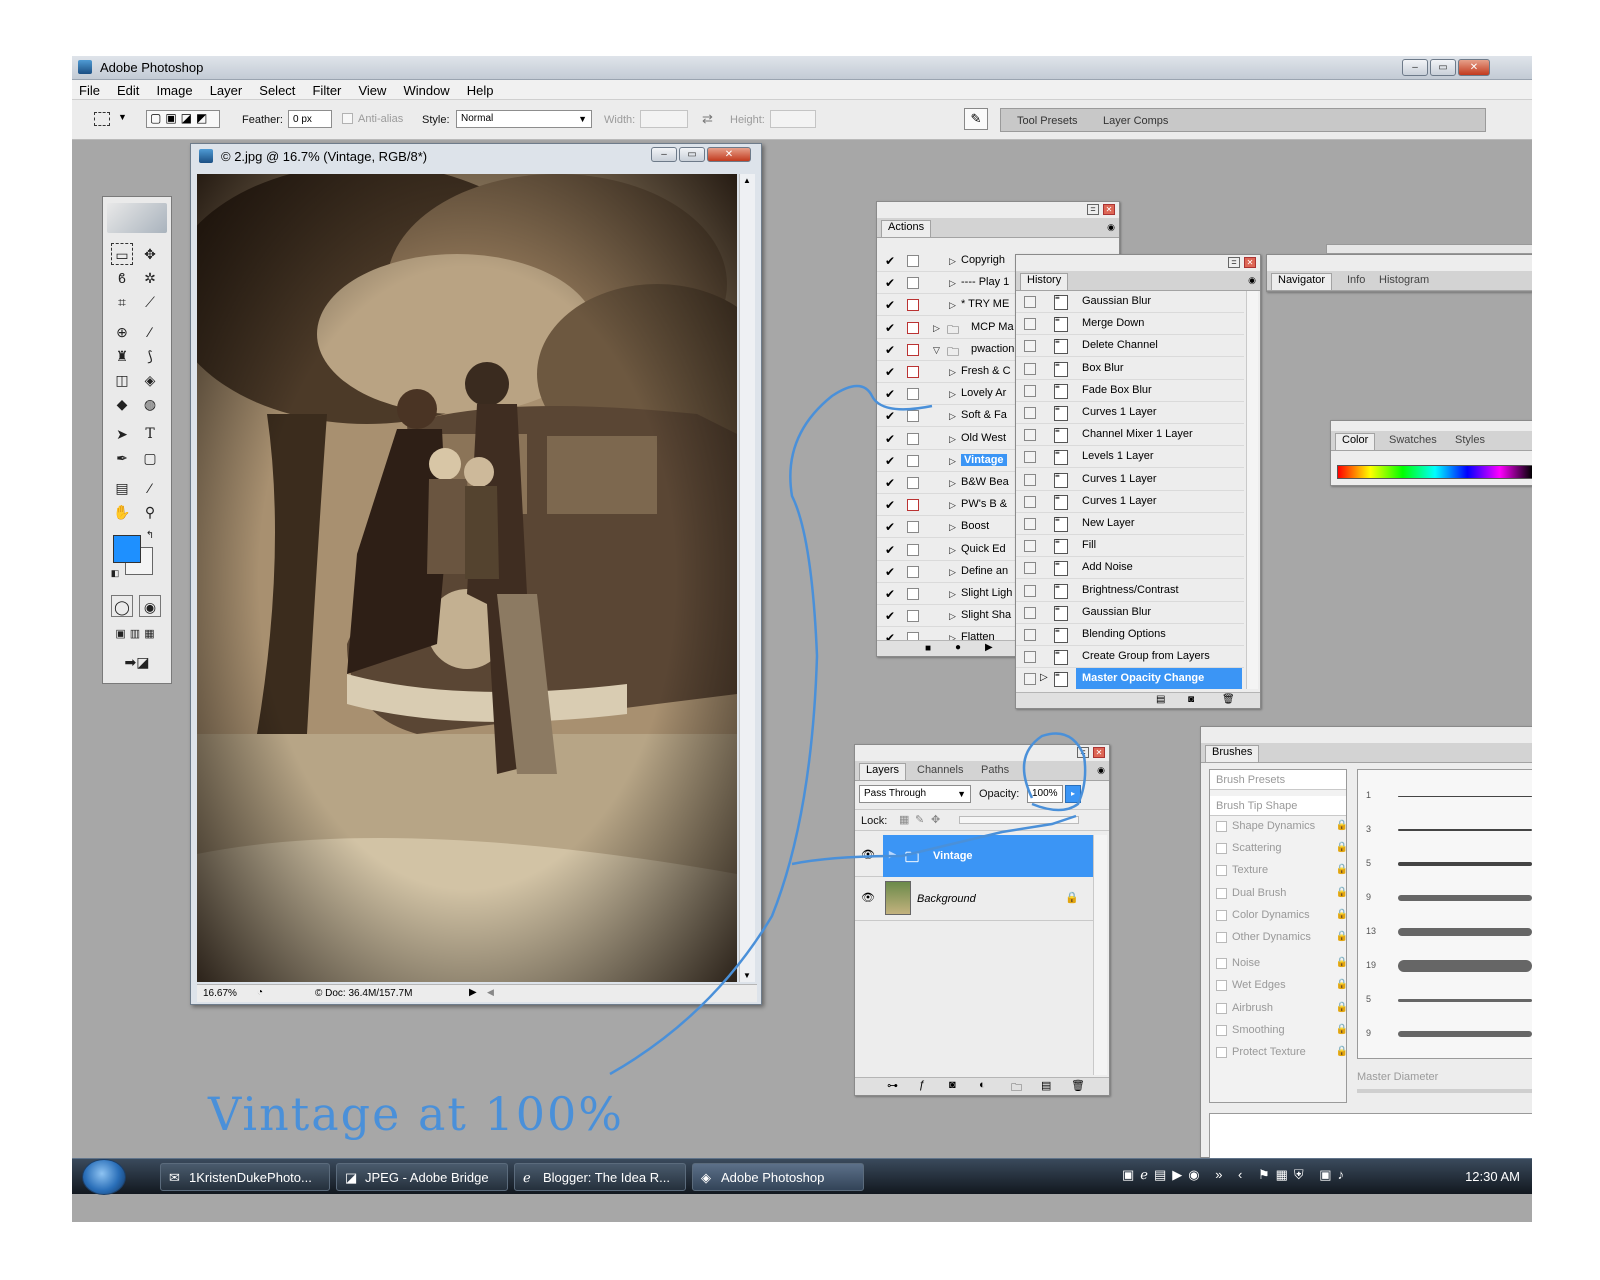  What do you see at coordinates (1250, 262) in the screenshot?
I see `panel-close-icon: ✕` at bounding box center [1250, 262].